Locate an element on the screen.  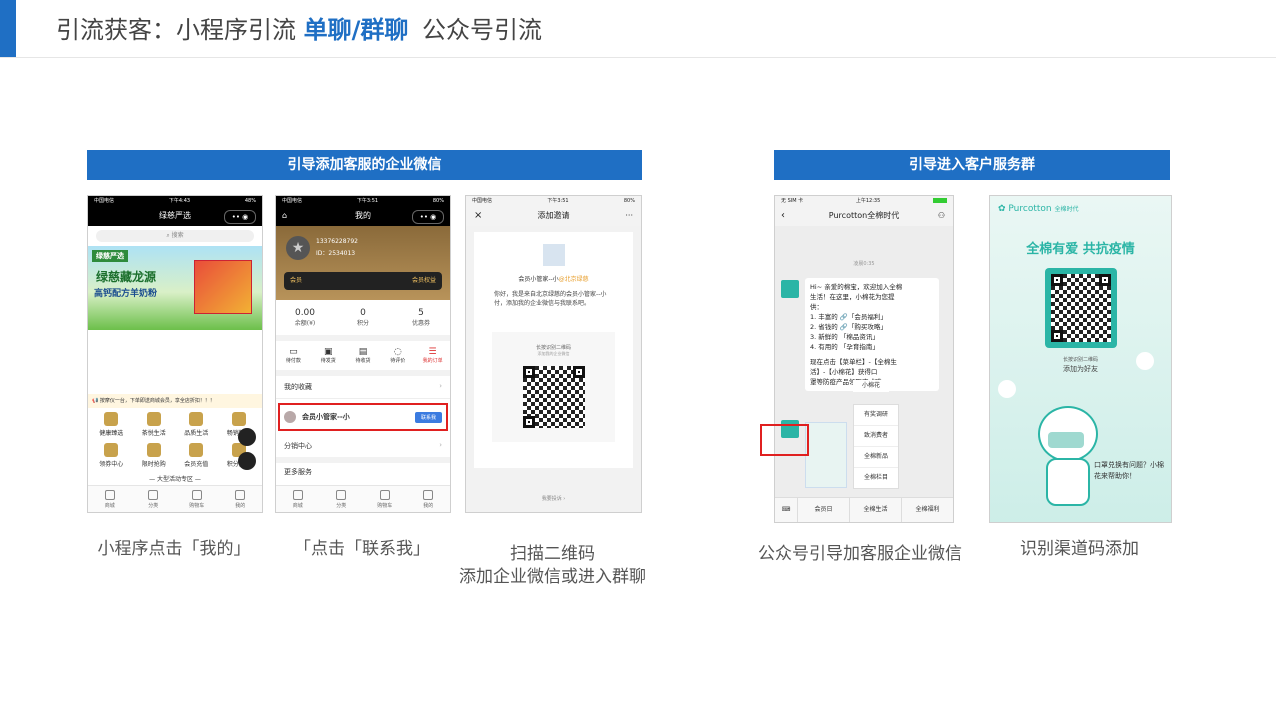
notice-bar: 📢 按摩仪一台，下单即送商城会员，享全店折扣！！！ is located at coordinates (175, 401).